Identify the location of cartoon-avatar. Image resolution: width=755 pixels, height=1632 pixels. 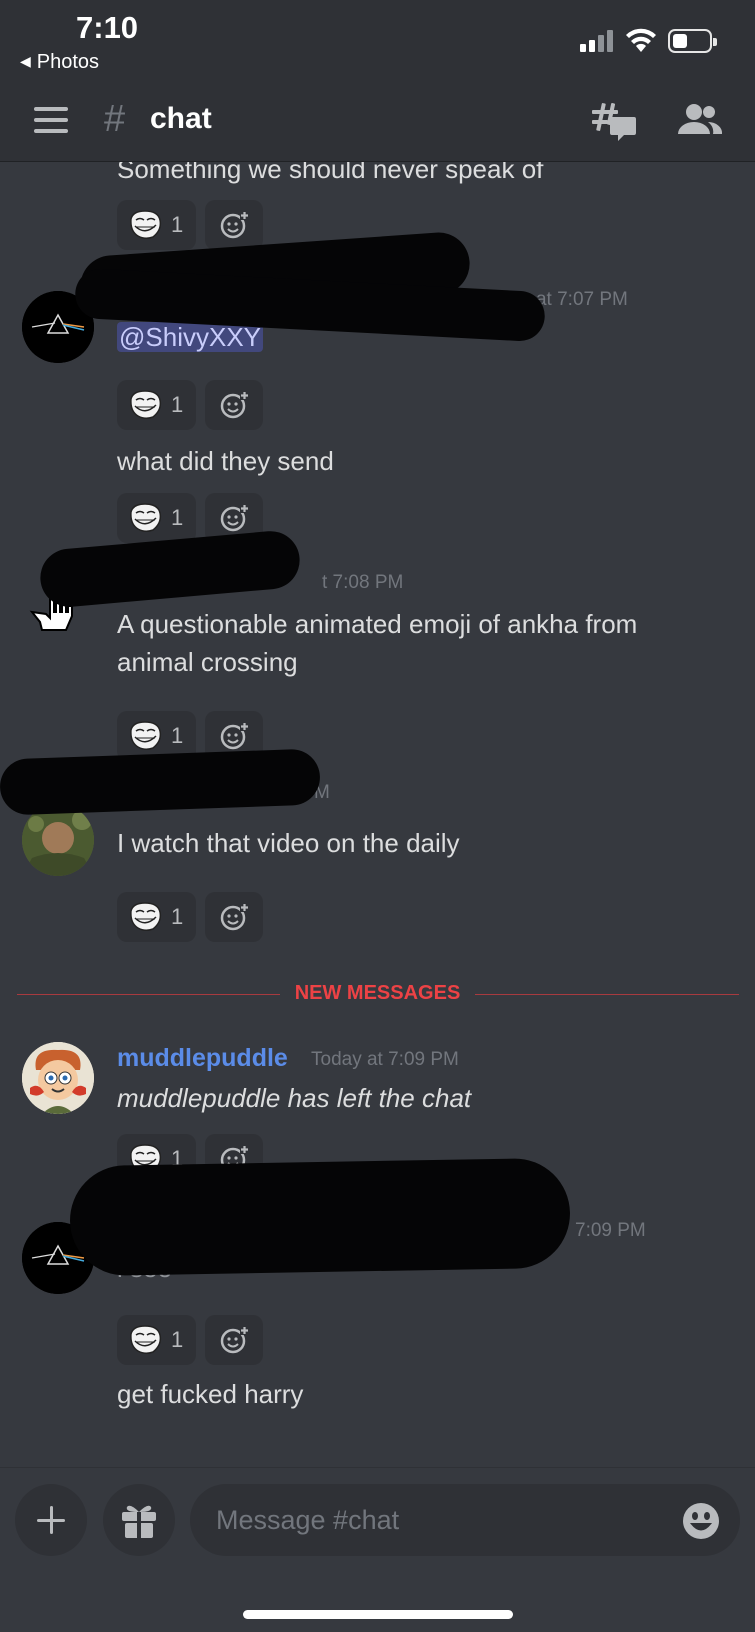
(58, 1078).